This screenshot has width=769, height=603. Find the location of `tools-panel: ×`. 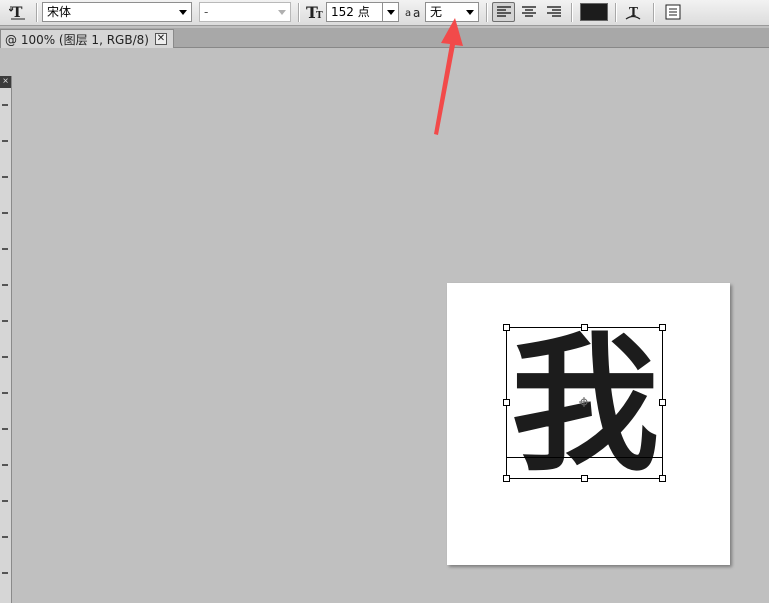

tools-panel: × is located at coordinates (6, 339).